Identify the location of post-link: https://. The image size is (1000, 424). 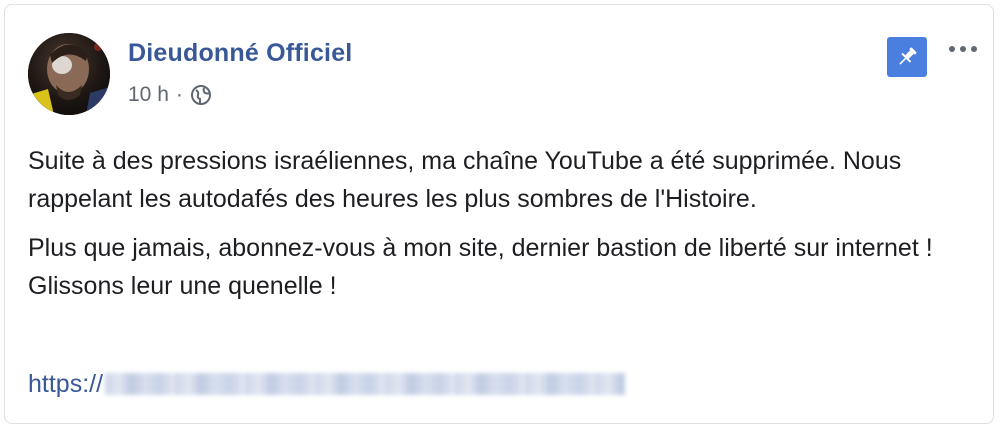
(327, 384).